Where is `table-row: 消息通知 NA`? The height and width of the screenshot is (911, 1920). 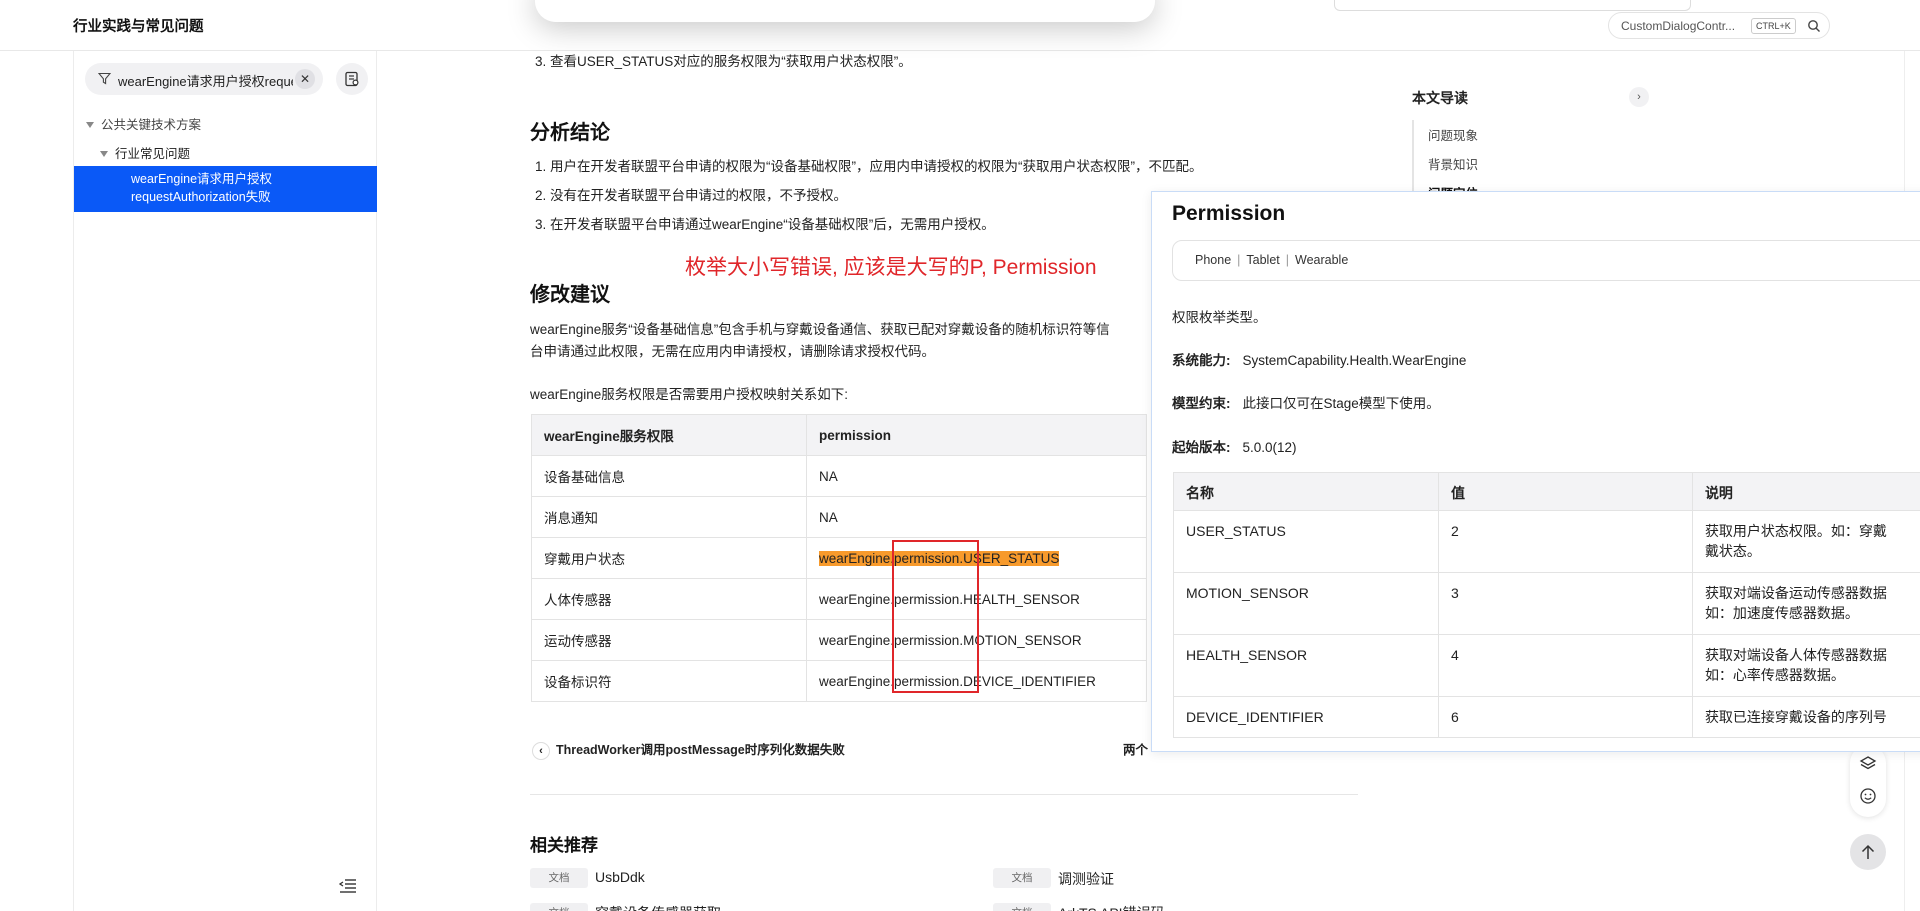
table-row: 消息通知 NA is located at coordinates (839, 517).